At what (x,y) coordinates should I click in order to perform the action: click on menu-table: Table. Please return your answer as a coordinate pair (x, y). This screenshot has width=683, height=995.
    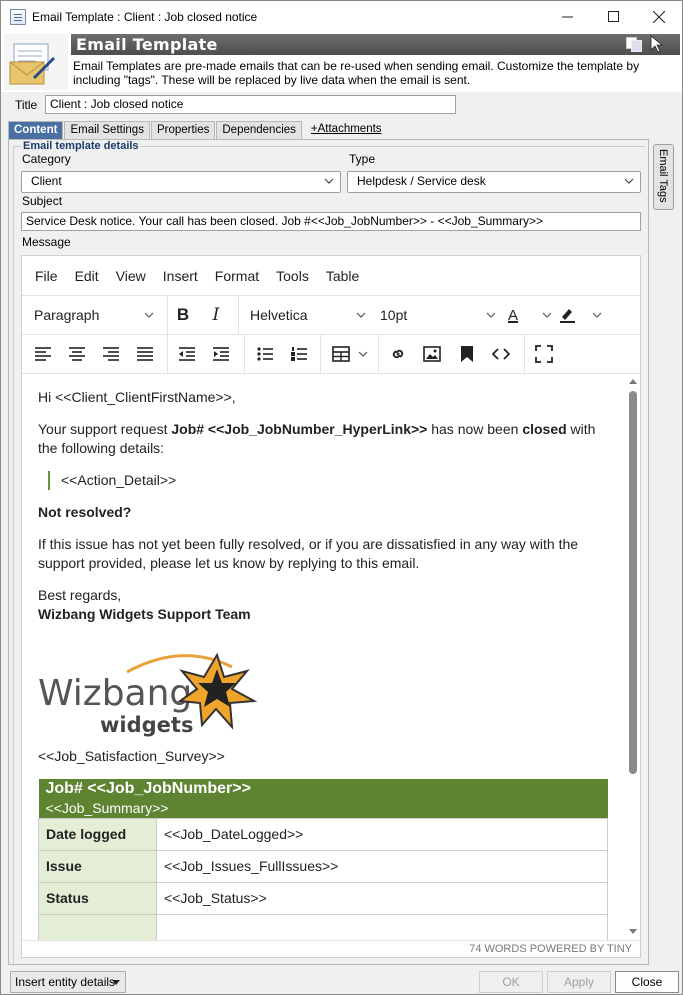
    Looking at the image, I should click on (342, 276).